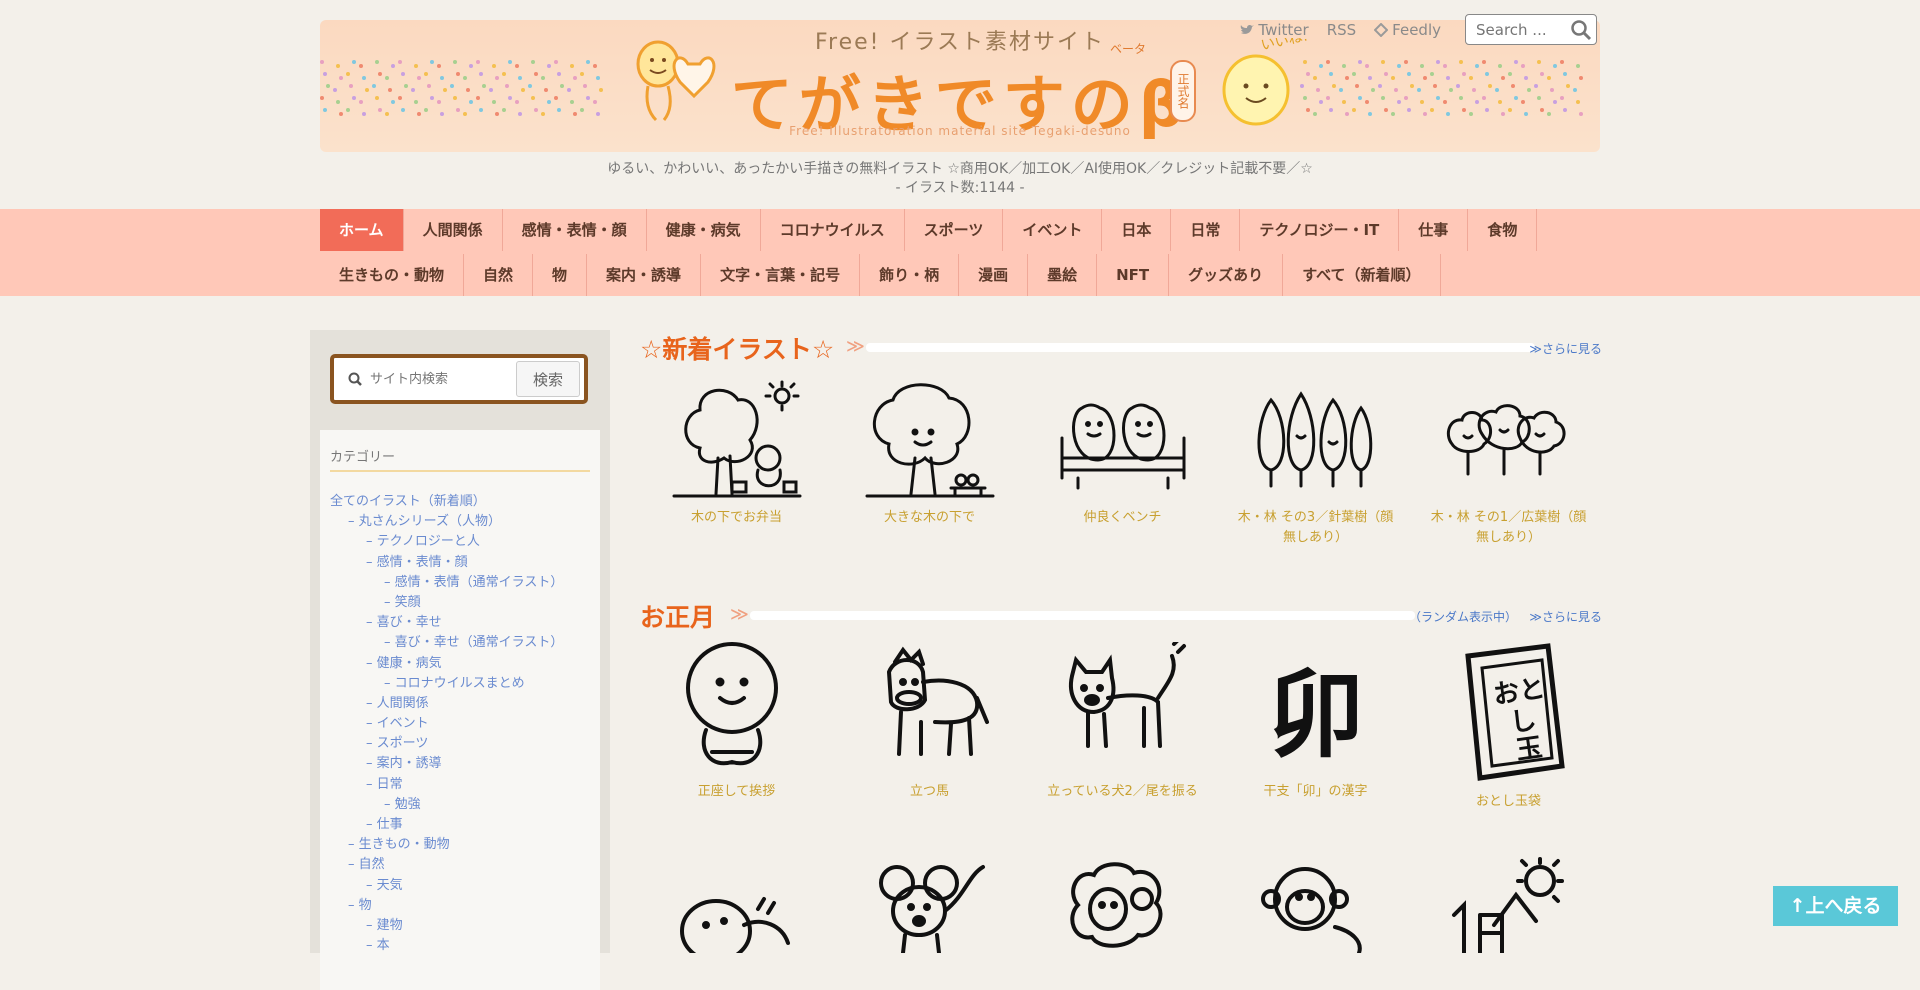 Image resolution: width=1920 pixels, height=990 pixels. What do you see at coordinates (644, 275) in the screenshot?
I see `nav-item: 案内・誘導` at bounding box center [644, 275].